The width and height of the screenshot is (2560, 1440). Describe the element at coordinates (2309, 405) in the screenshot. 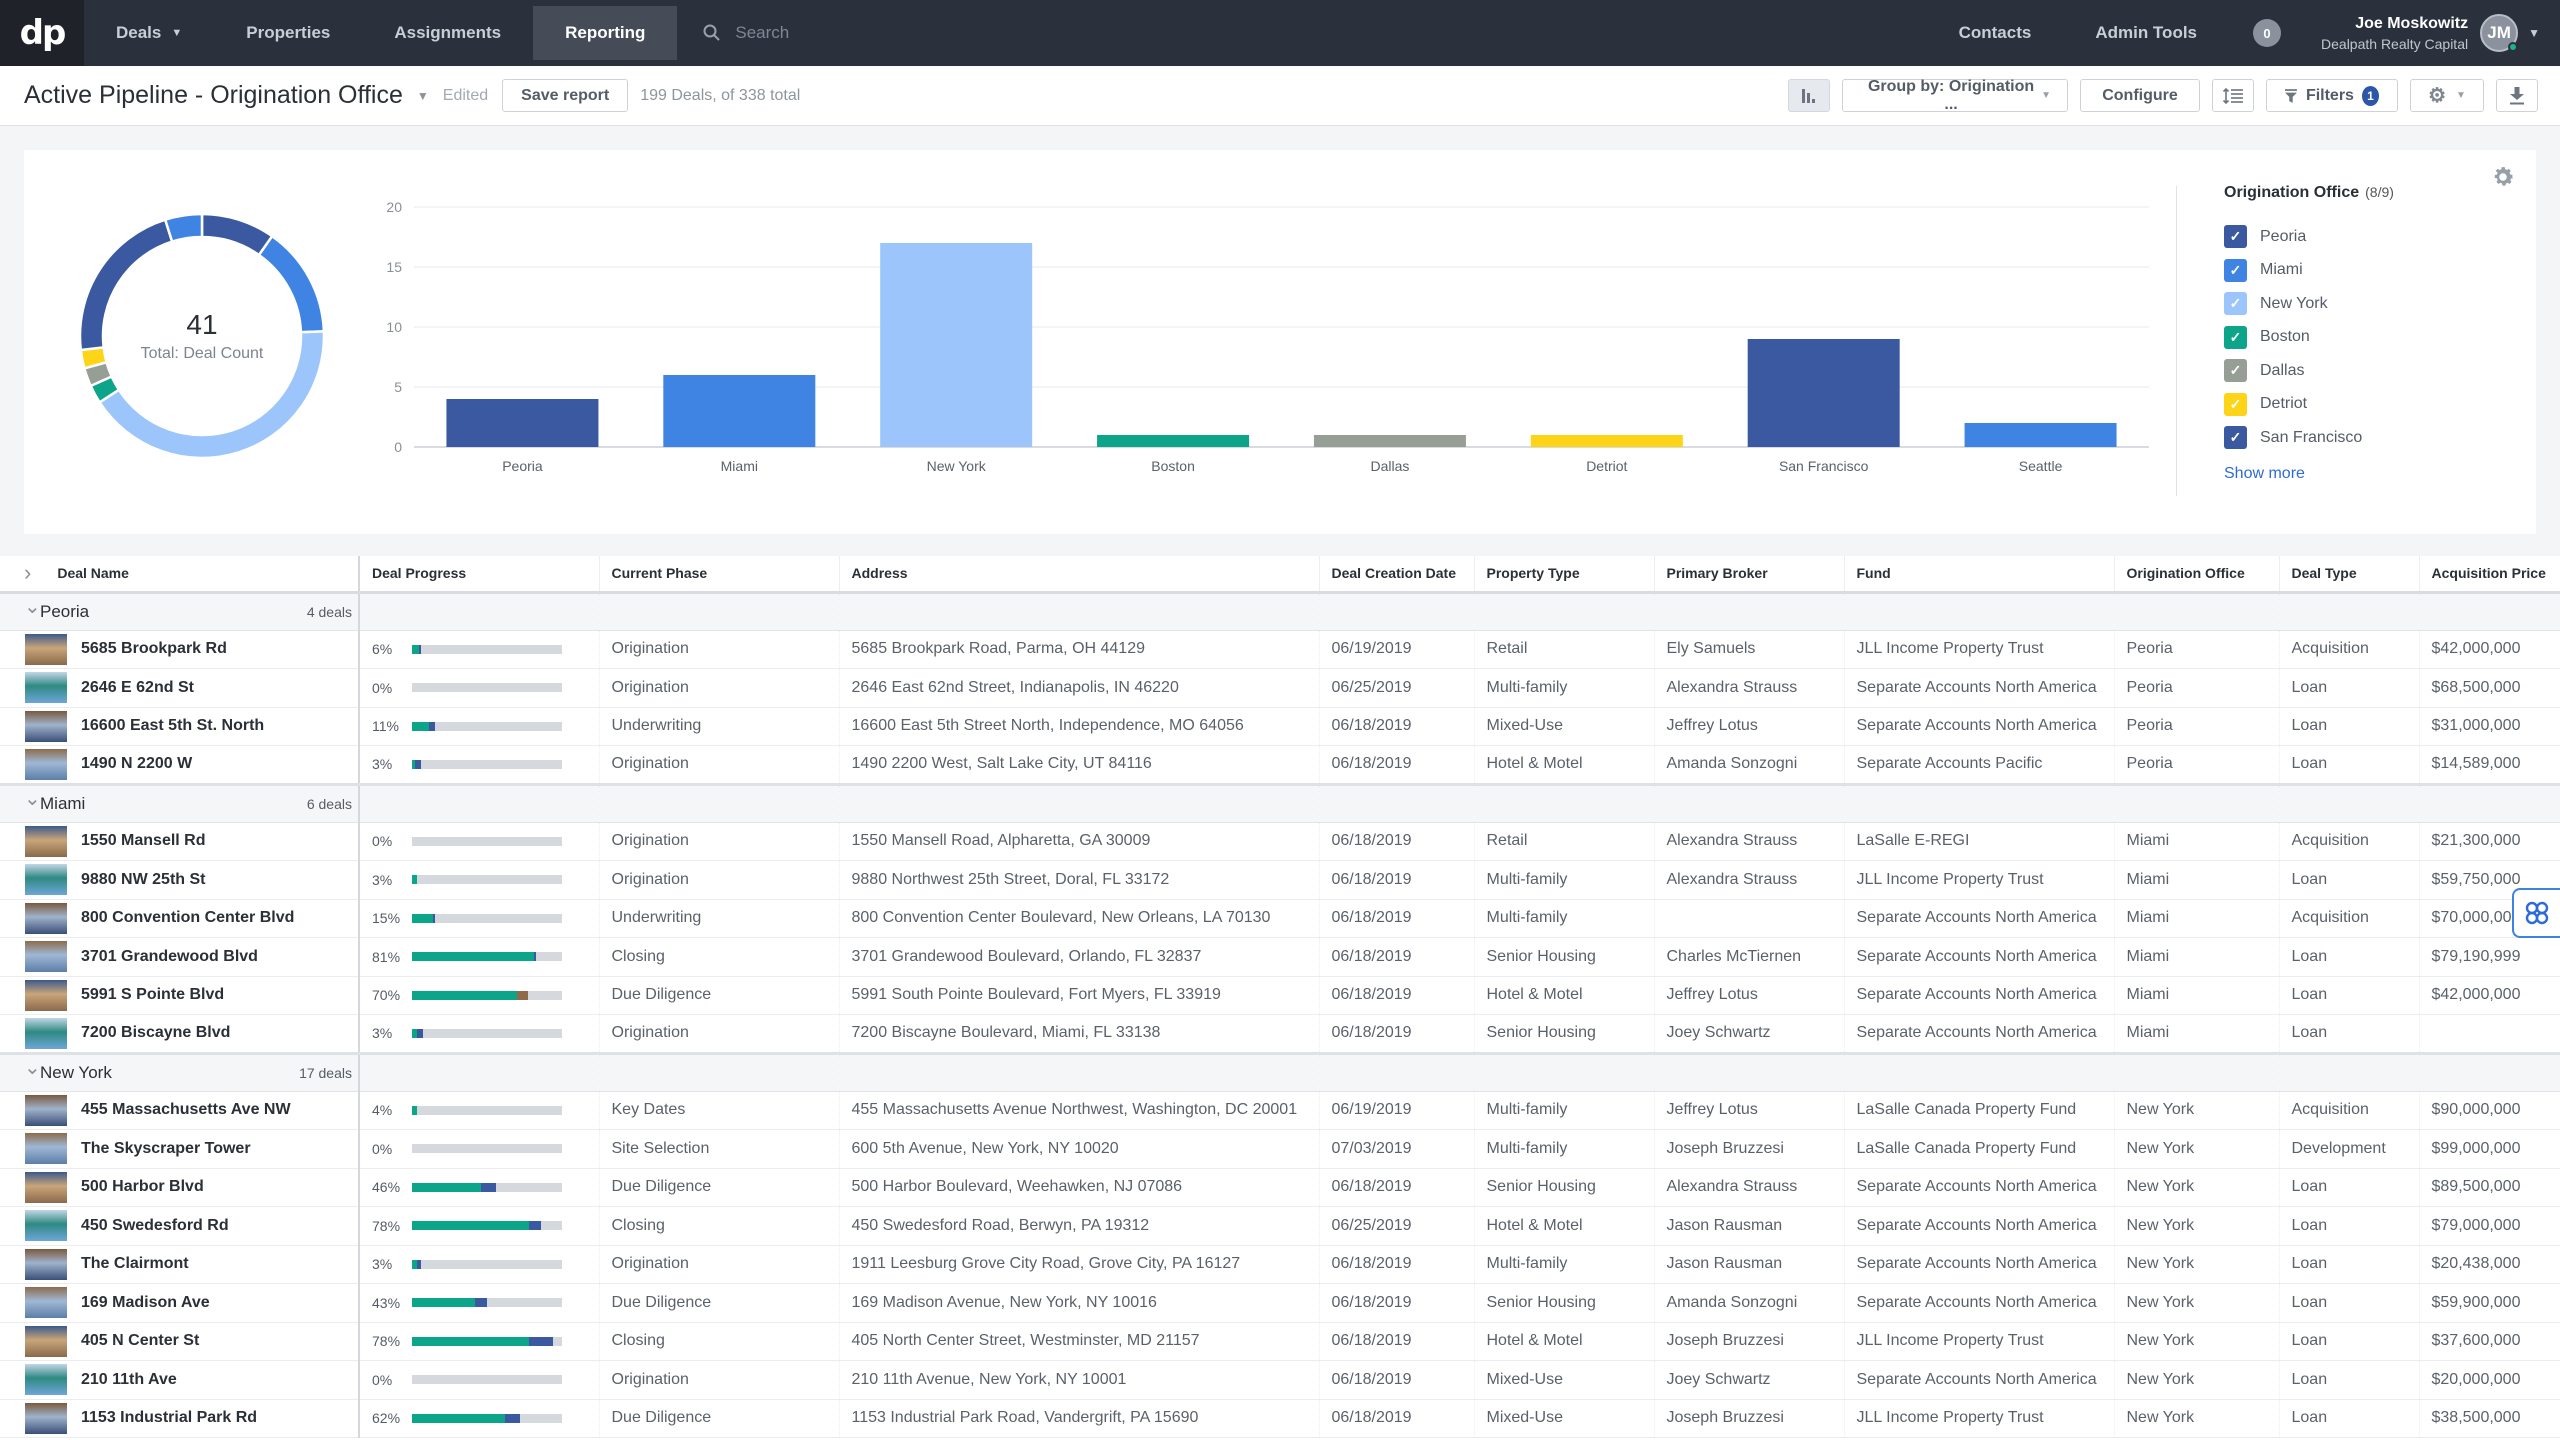

I see `legend-item: ✓ Detriot` at that location.